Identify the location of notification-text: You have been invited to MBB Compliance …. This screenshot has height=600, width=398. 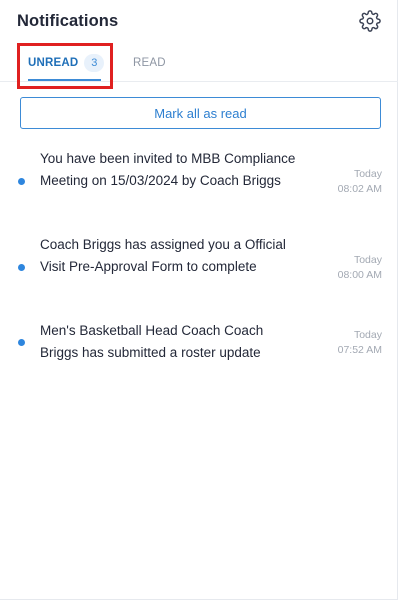
(168, 169).